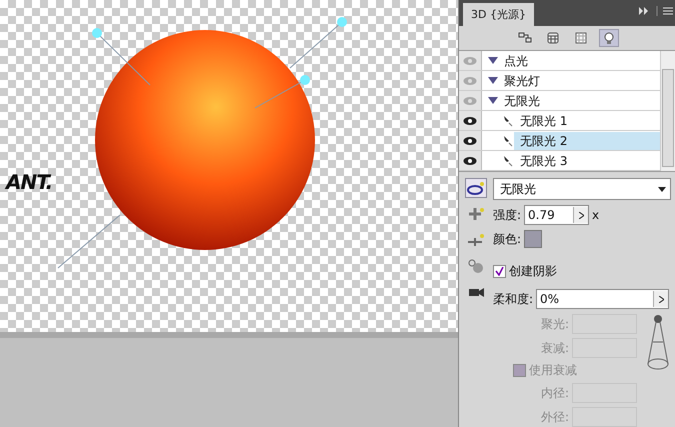 The image size is (675, 427). What do you see at coordinates (553, 370) in the screenshot?
I see `checkbox-label: 使用衰减` at bounding box center [553, 370].